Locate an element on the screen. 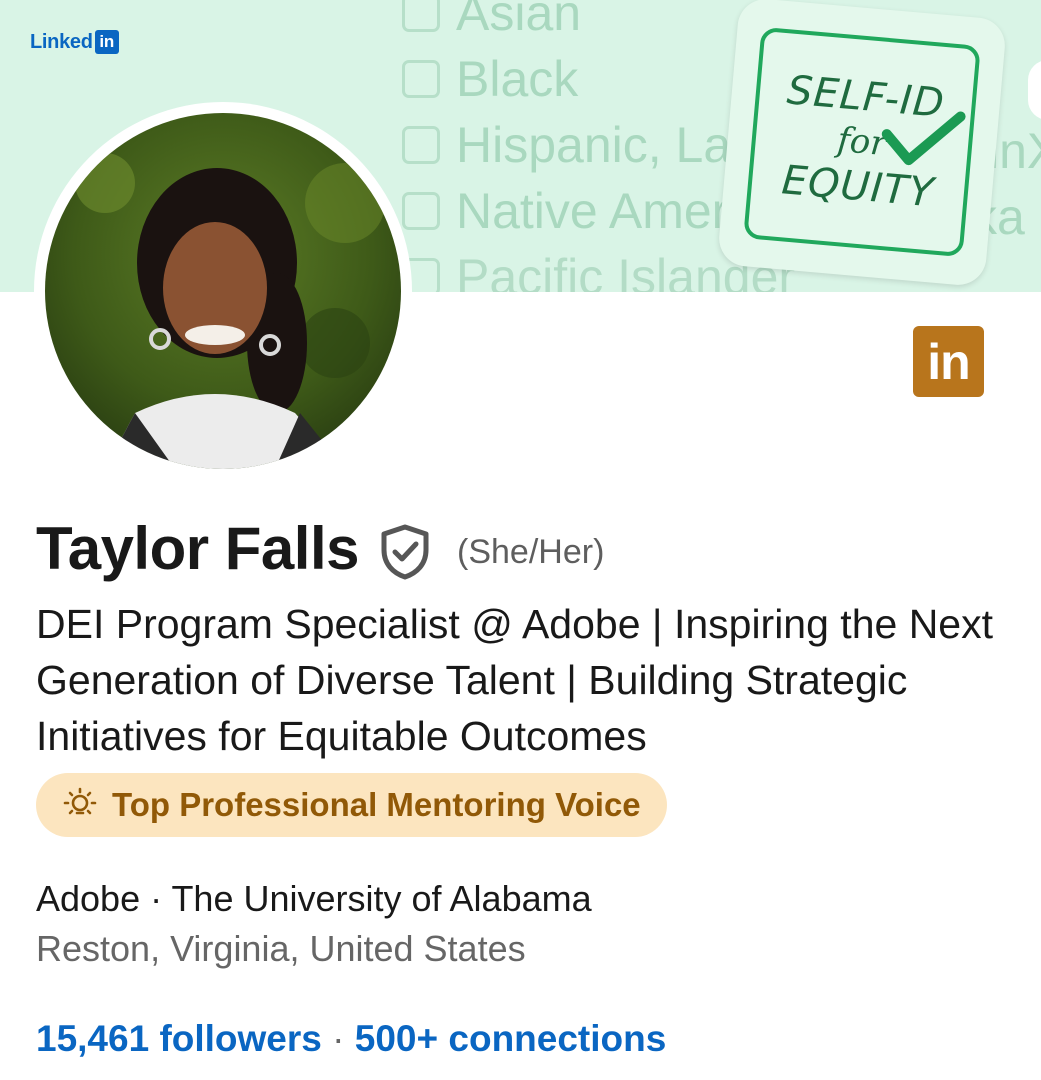  avatar-photo is located at coordinates (223, 291).